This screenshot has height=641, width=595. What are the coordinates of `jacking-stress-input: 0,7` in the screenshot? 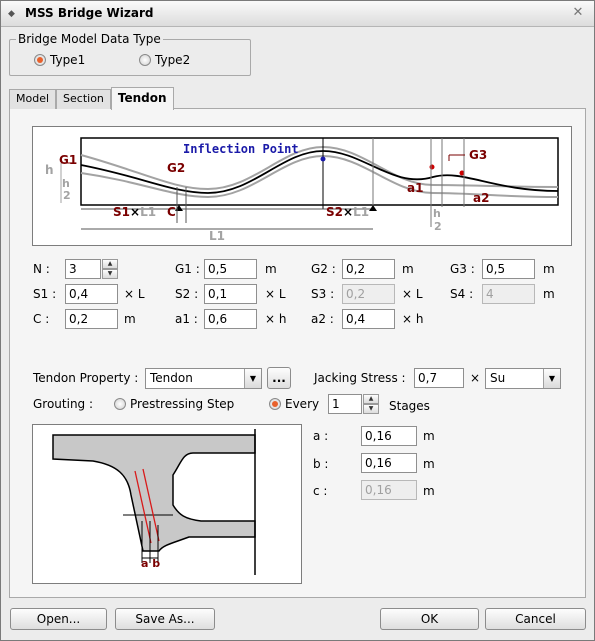 It's located at (439, 378).